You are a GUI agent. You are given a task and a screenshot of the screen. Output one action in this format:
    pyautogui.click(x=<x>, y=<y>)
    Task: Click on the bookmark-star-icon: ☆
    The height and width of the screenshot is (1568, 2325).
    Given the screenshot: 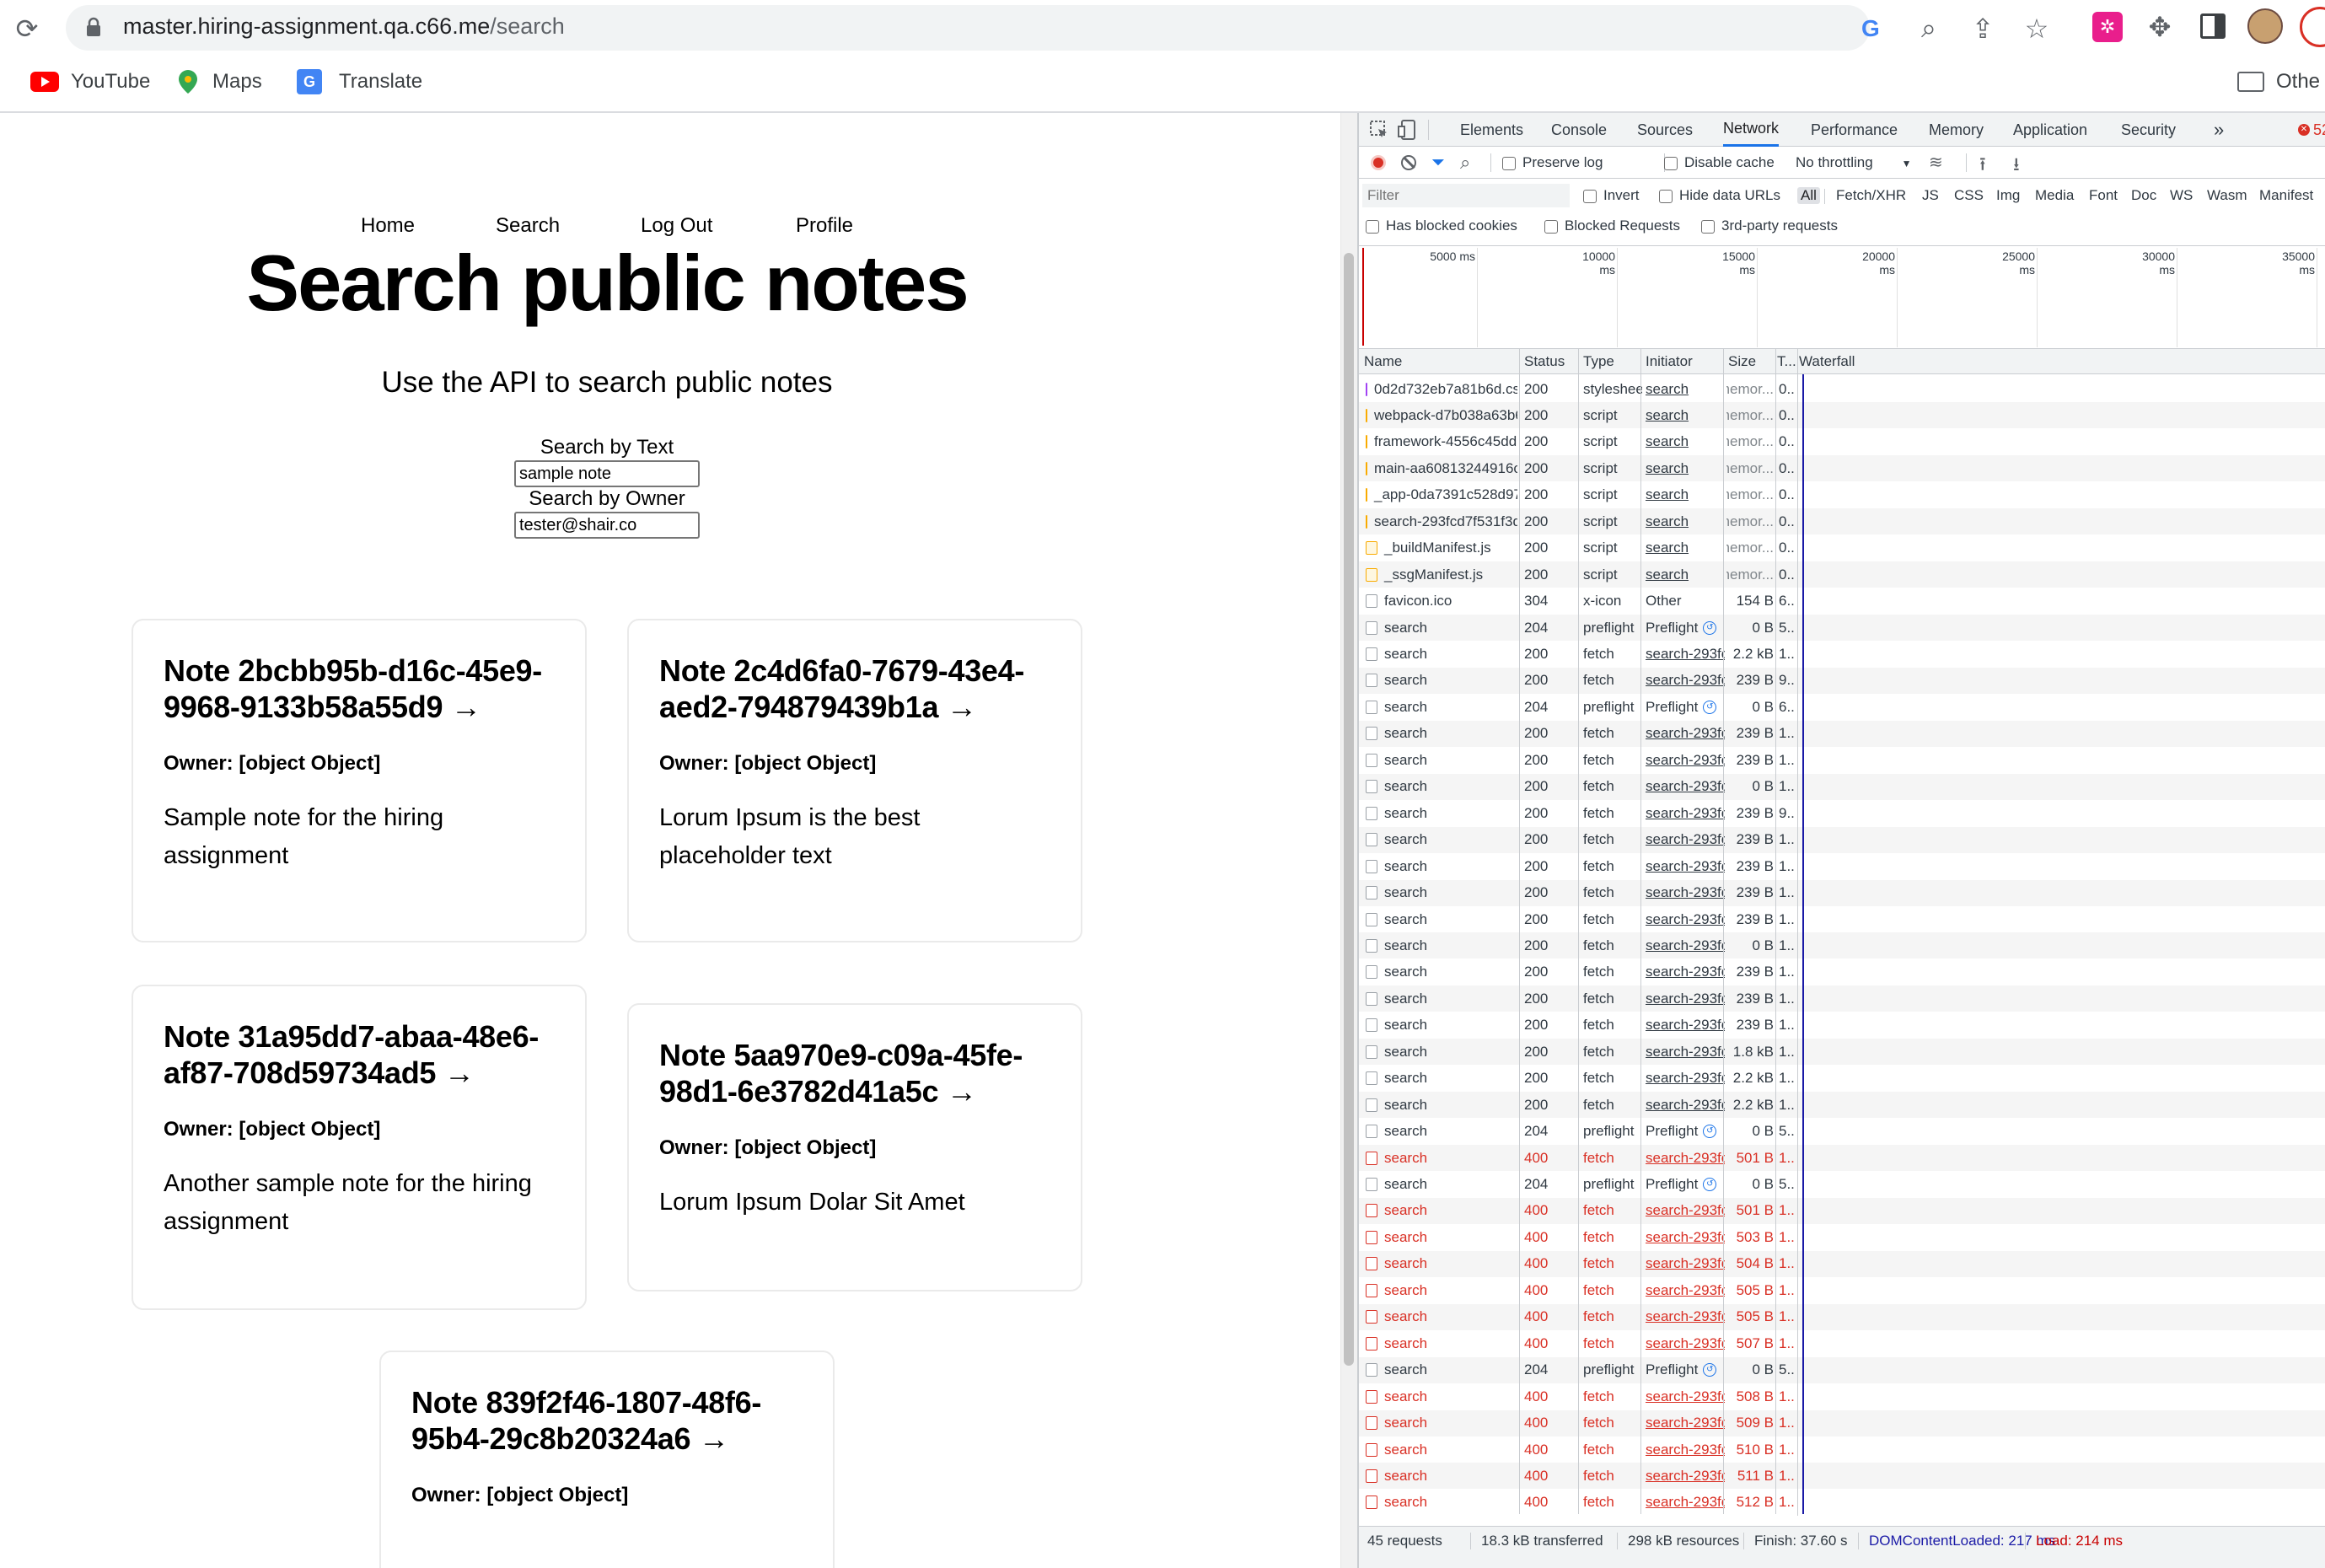 What is the action you would take?
    pyautogui.click(x=2037, y=29)
    